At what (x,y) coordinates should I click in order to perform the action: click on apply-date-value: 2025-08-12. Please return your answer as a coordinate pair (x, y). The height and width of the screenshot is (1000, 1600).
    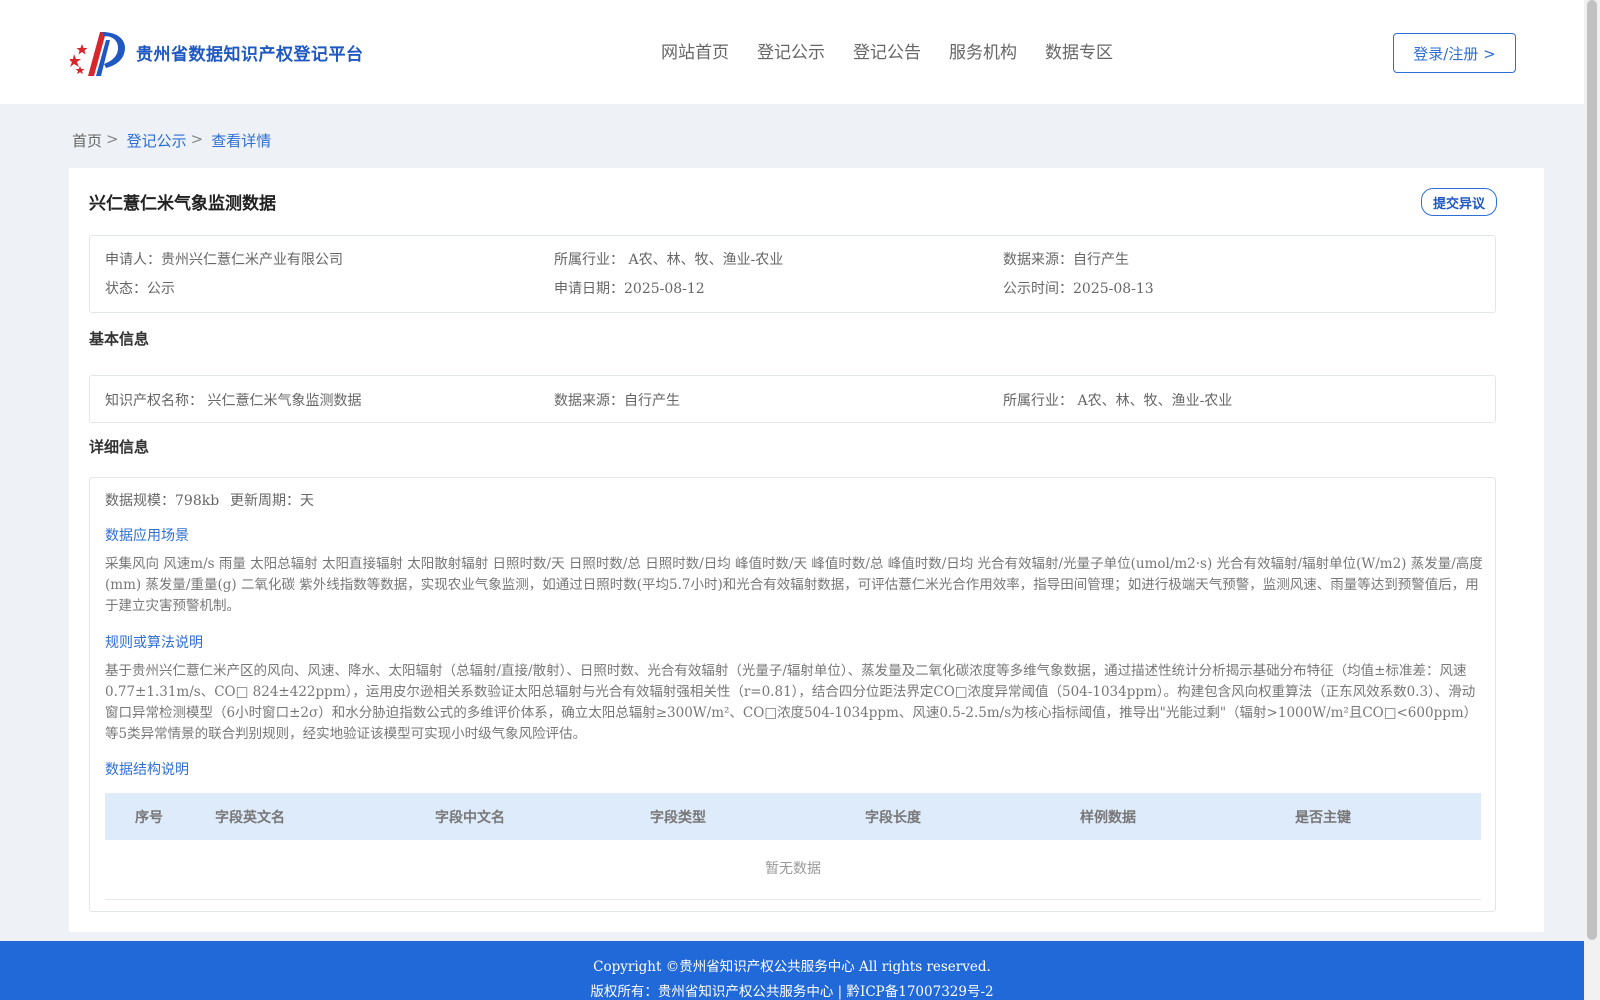
    Looking at the image, I should click on (664, 289).